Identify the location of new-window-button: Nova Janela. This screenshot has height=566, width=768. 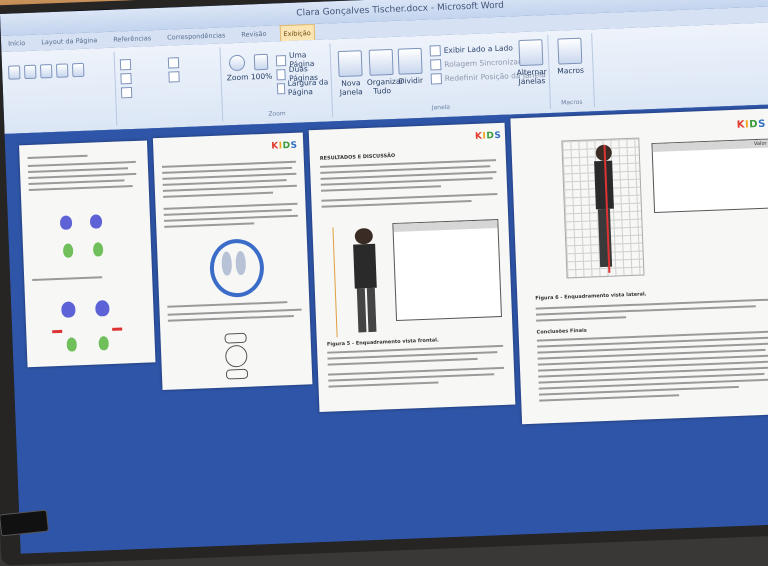
(351, 73).